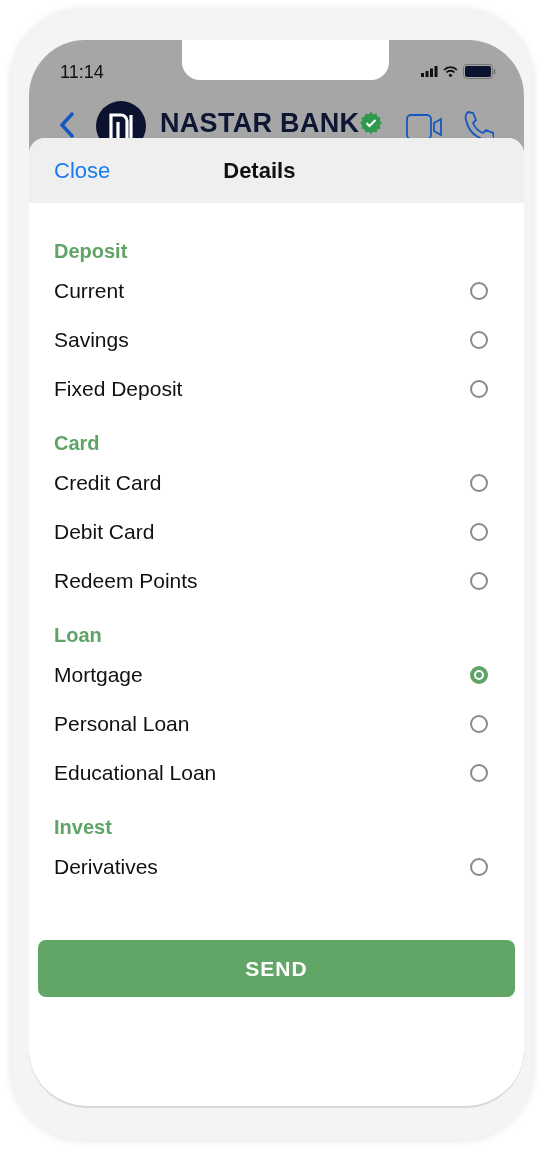  Describe the element at coordinates (82, 72) in the screenshot. I see `status-time: 11:14` at that location.